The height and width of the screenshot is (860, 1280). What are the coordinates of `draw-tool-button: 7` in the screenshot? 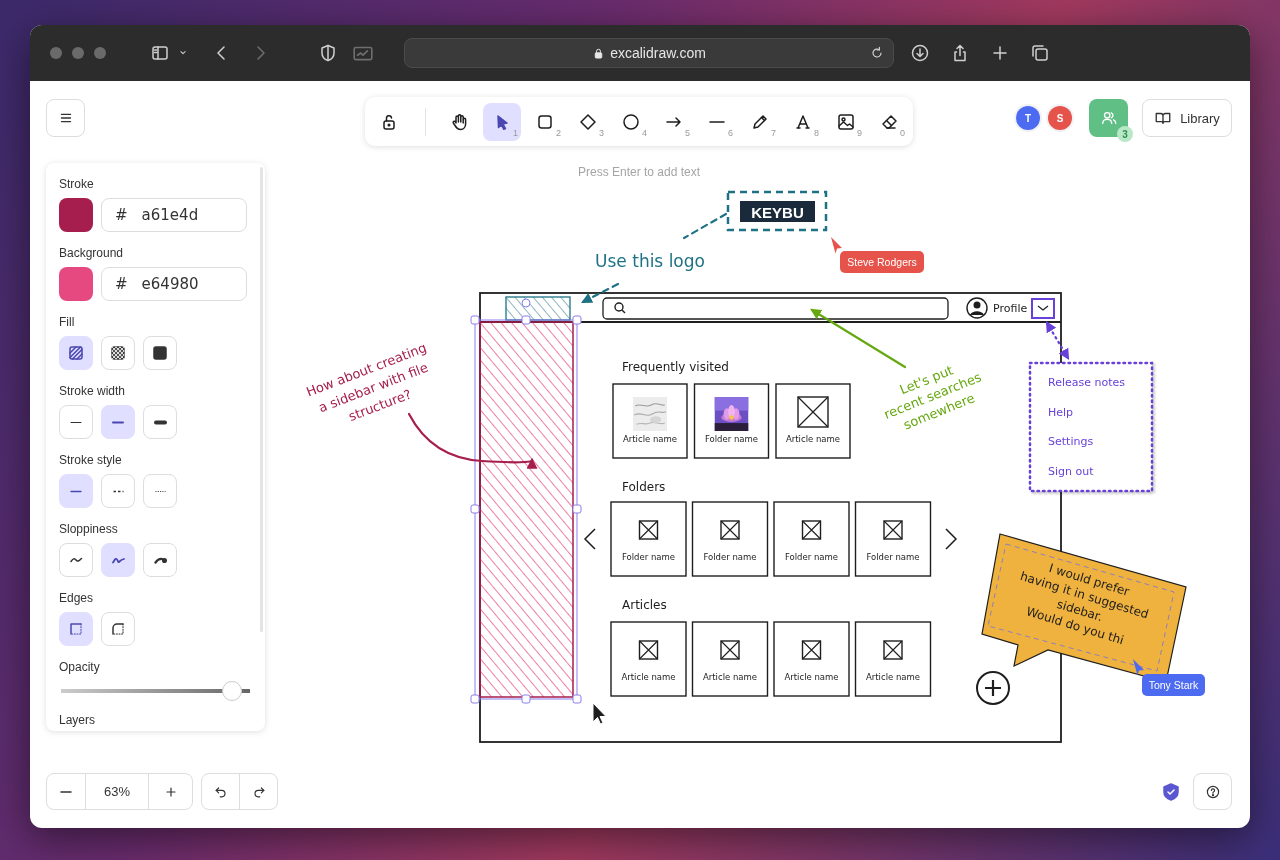 It's located at (760, 121).